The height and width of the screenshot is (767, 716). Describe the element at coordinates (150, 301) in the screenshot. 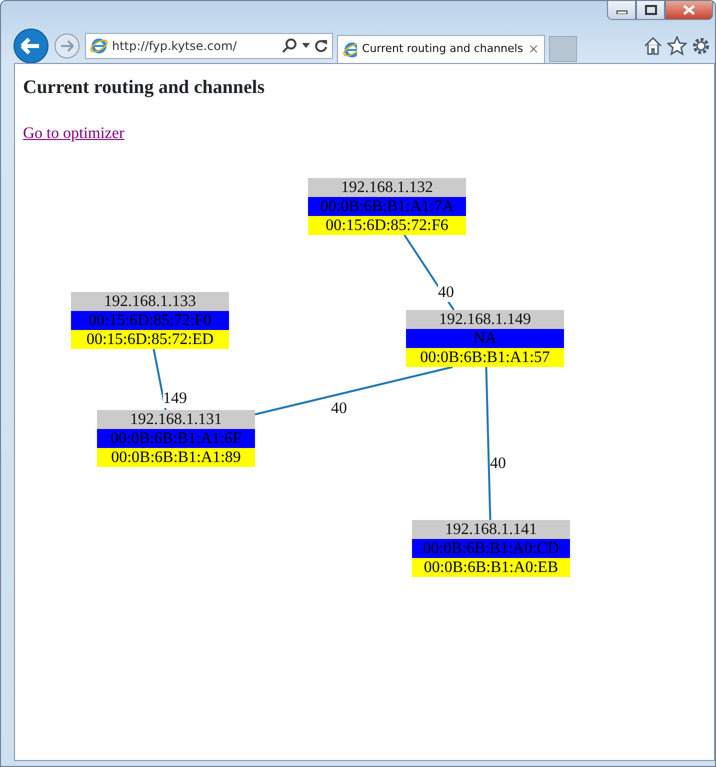

I see `ip-address: 192.168.1.133` at that location.